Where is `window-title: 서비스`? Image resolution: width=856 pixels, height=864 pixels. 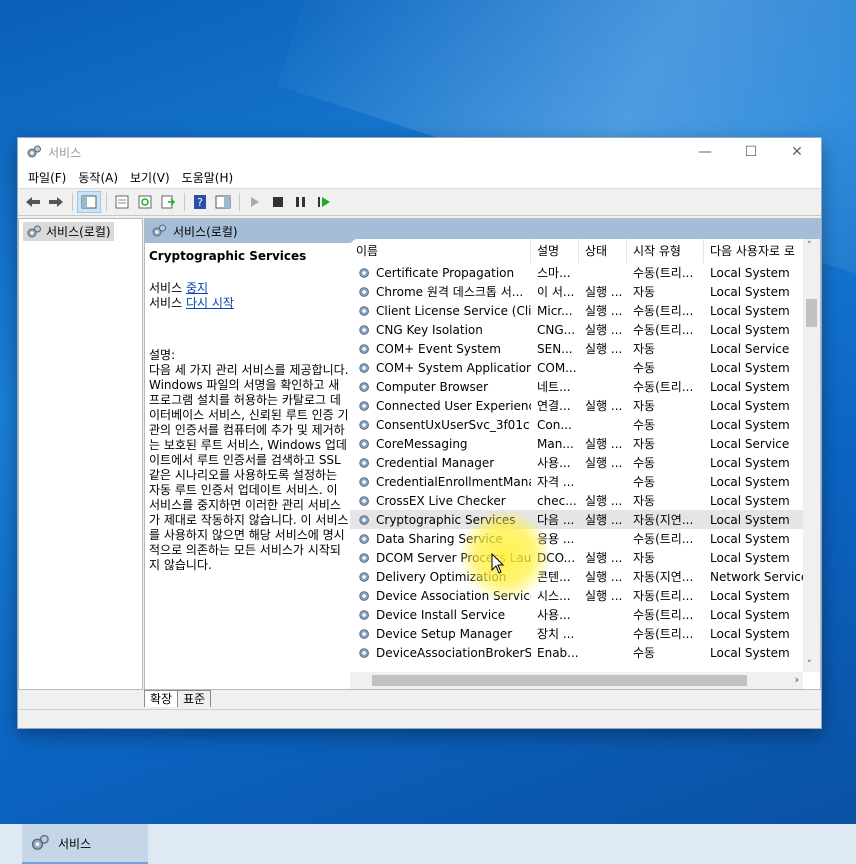 window-title: 서비스 is located at coordinates (65, 152).